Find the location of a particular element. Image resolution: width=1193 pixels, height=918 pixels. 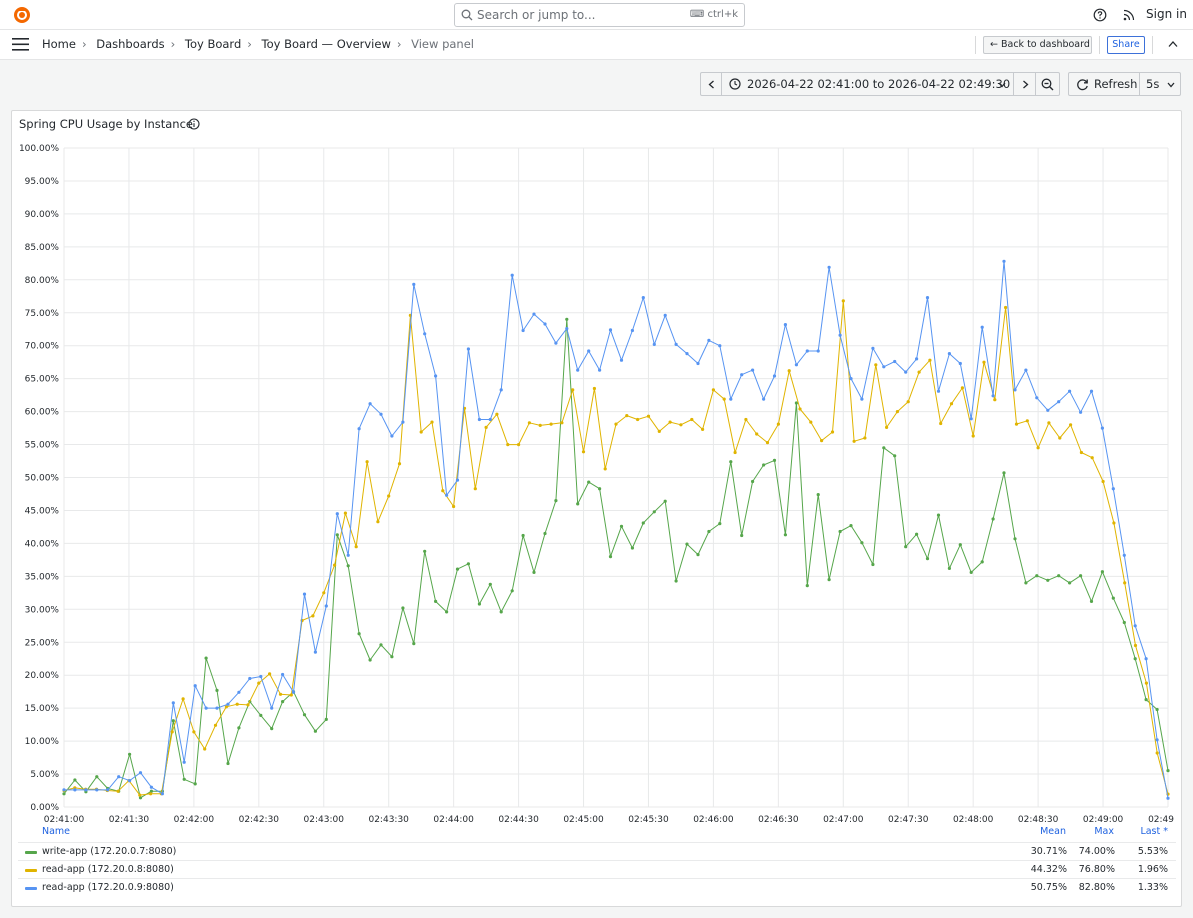

y-tick-label: 25.00% is located at coordinates (42, 643).